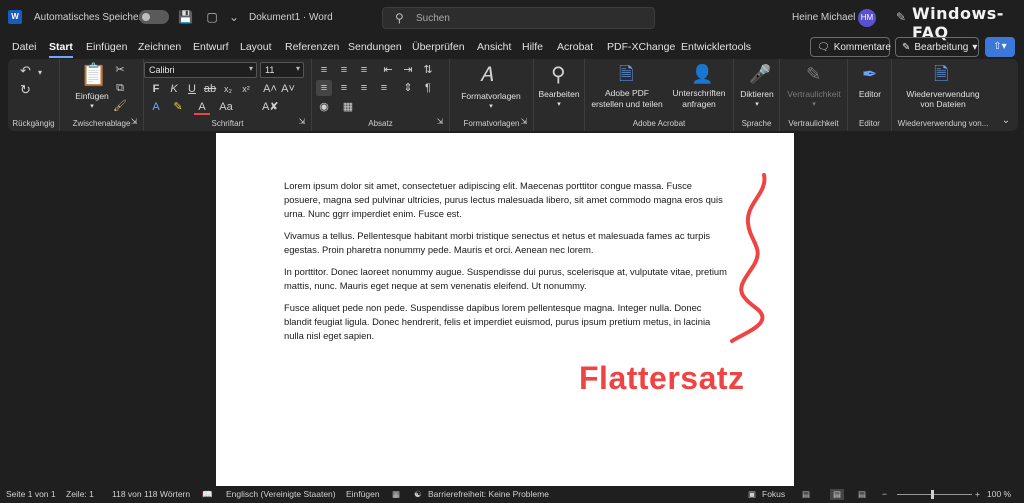  What do you see at coordinates (491, 87) in the screenshot?
I see `styles-button: 𝐴 Formatvorlagen ▾` at bounding box center [491, 87].